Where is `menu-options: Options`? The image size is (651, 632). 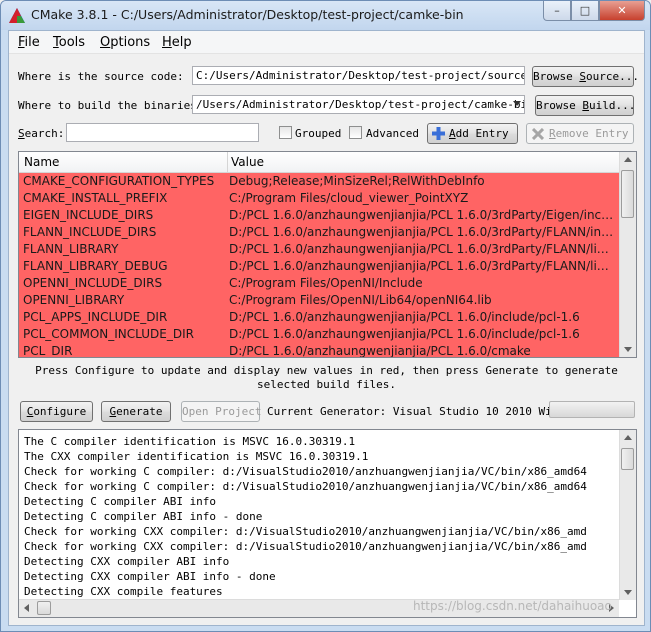
menu-options: Options is located at coordinates (125, 42).